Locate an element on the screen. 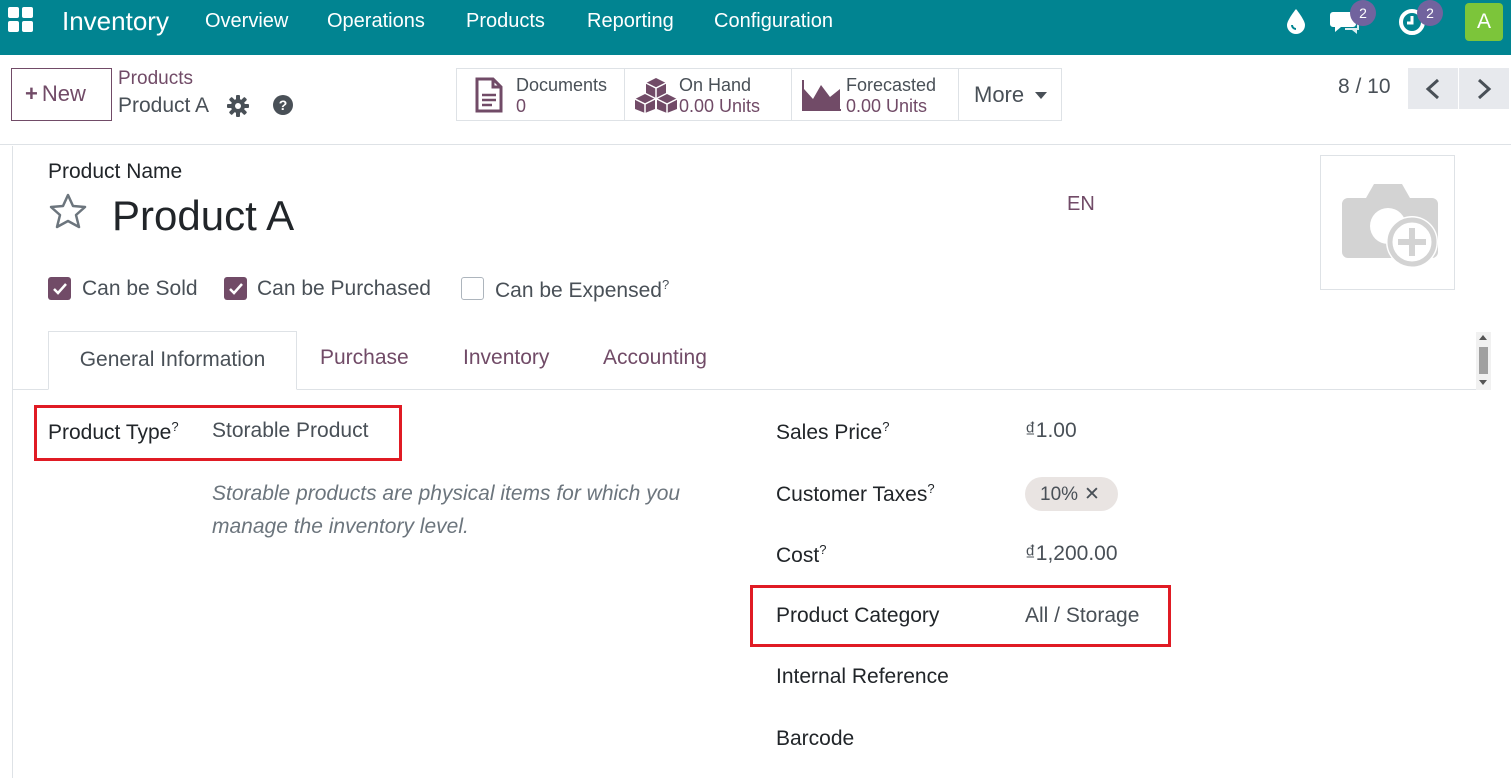 This screenshot has width=1511, height=778. cost-input: ₫1,200.00 is located at coordinates (1071, 554).